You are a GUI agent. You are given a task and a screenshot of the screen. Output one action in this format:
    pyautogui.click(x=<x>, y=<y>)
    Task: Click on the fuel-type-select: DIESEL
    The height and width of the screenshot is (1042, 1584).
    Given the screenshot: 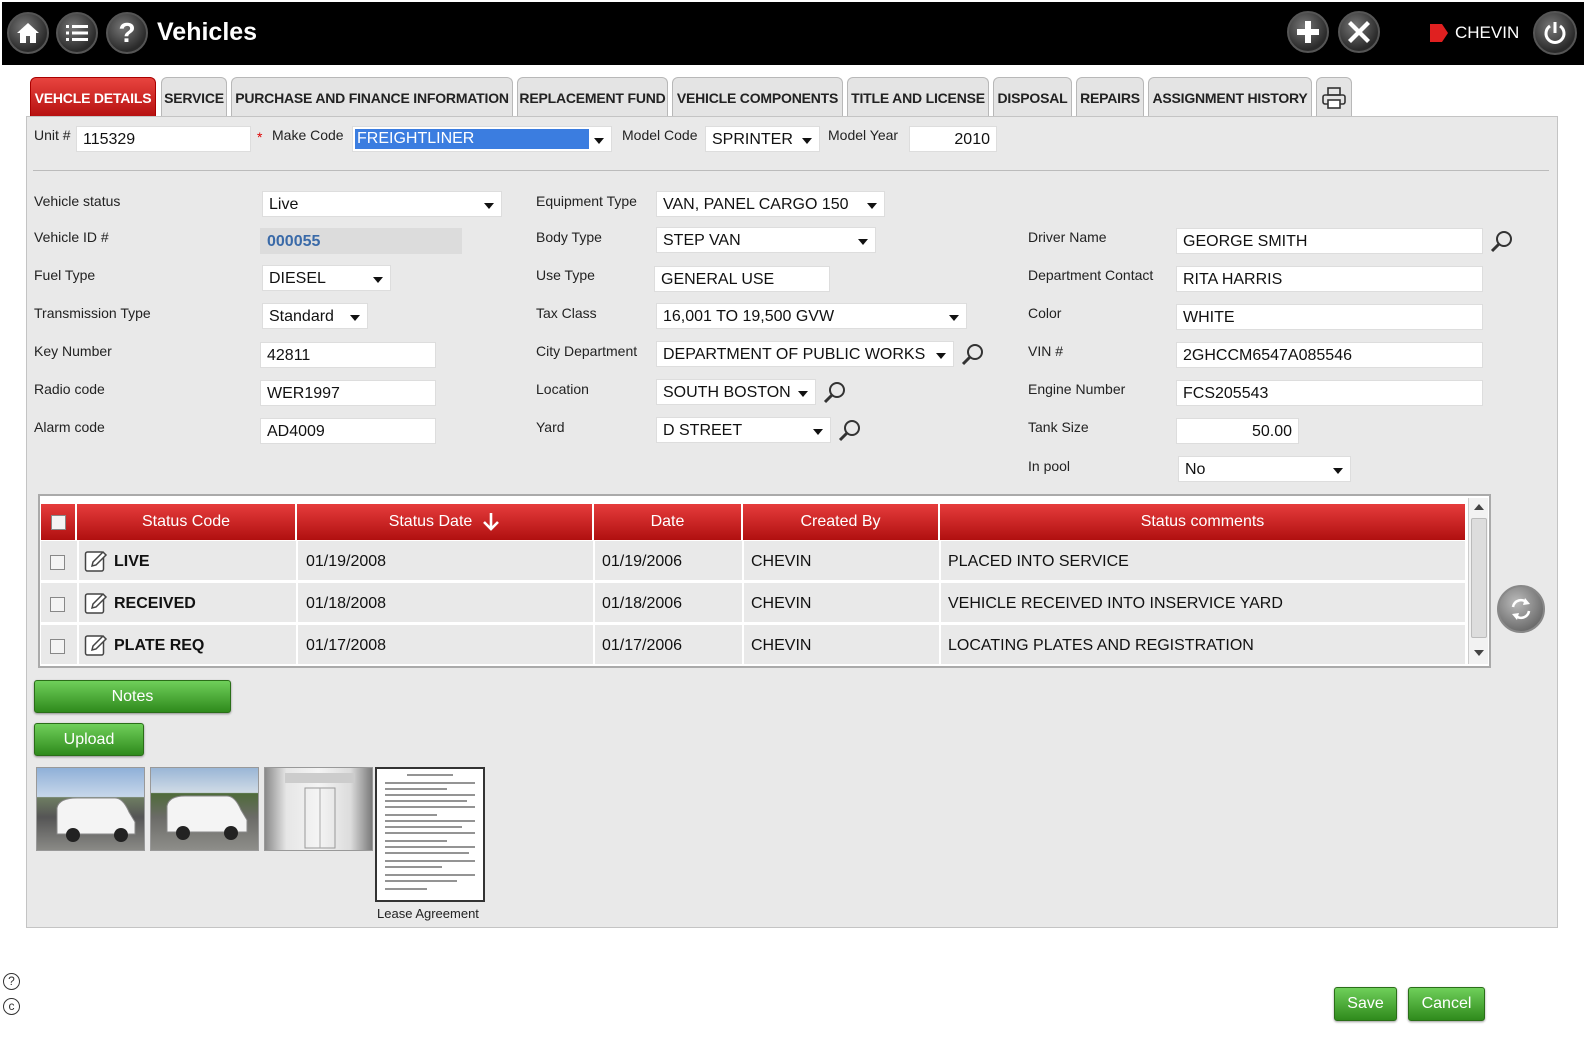 What is the action you would take?
    pyautogui.click(x=326, y=278)
    